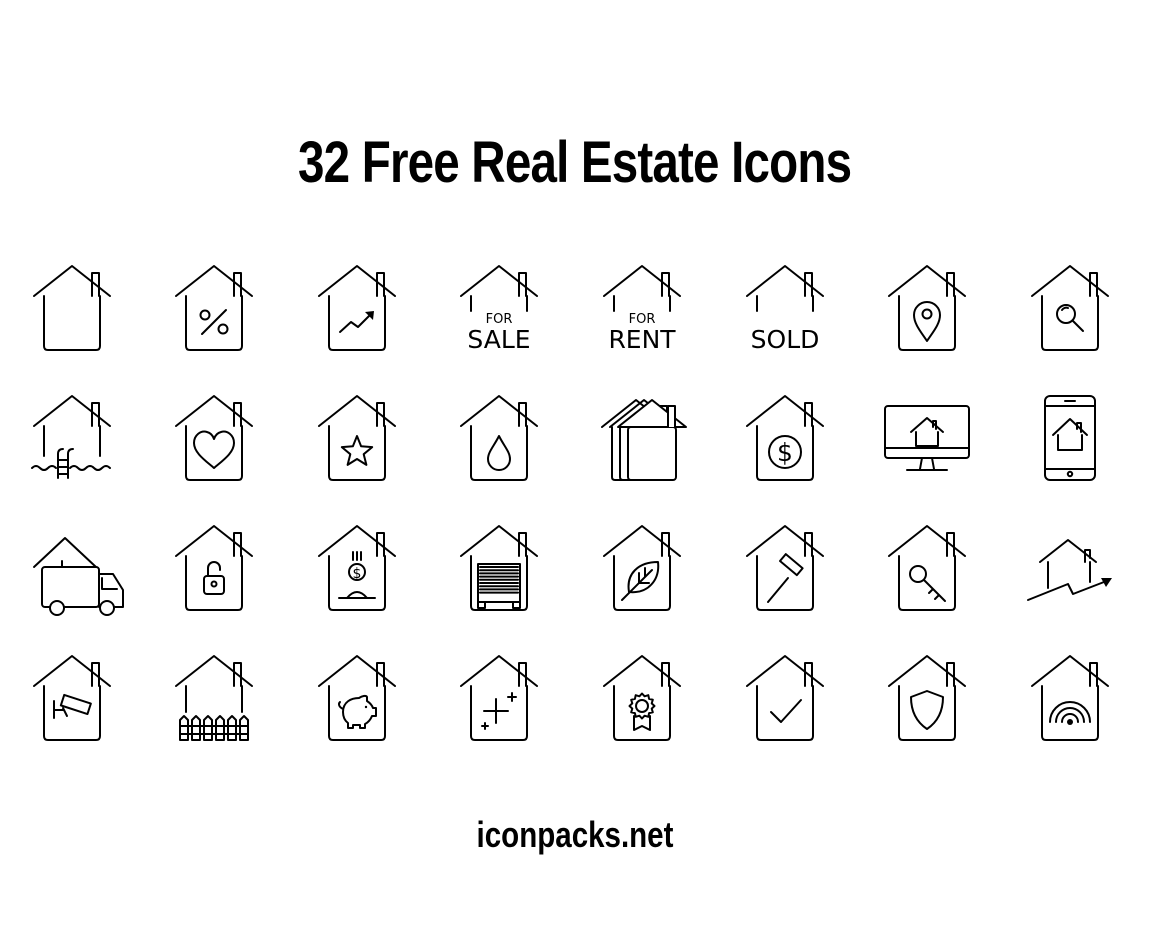 The height and width of the screenshot is (950, 1150). I want to click on house-auction-gavel-icon, so click(785, 568).